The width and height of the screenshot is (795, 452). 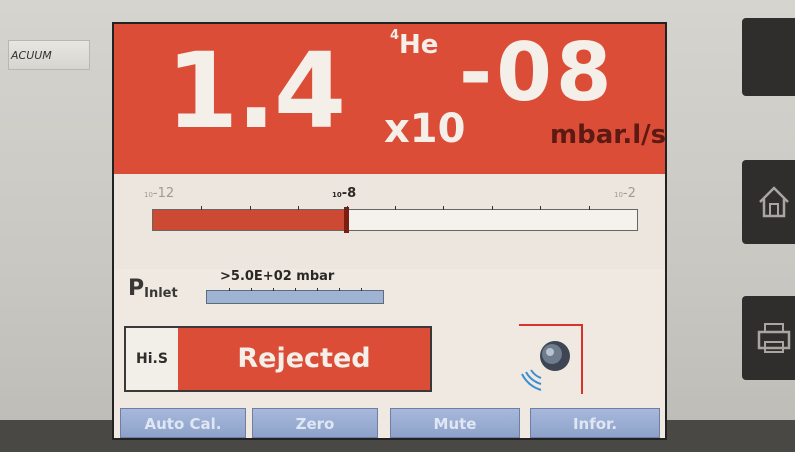 I want to click on scale-label-mid: 10-8, so click(x=344, y=193).